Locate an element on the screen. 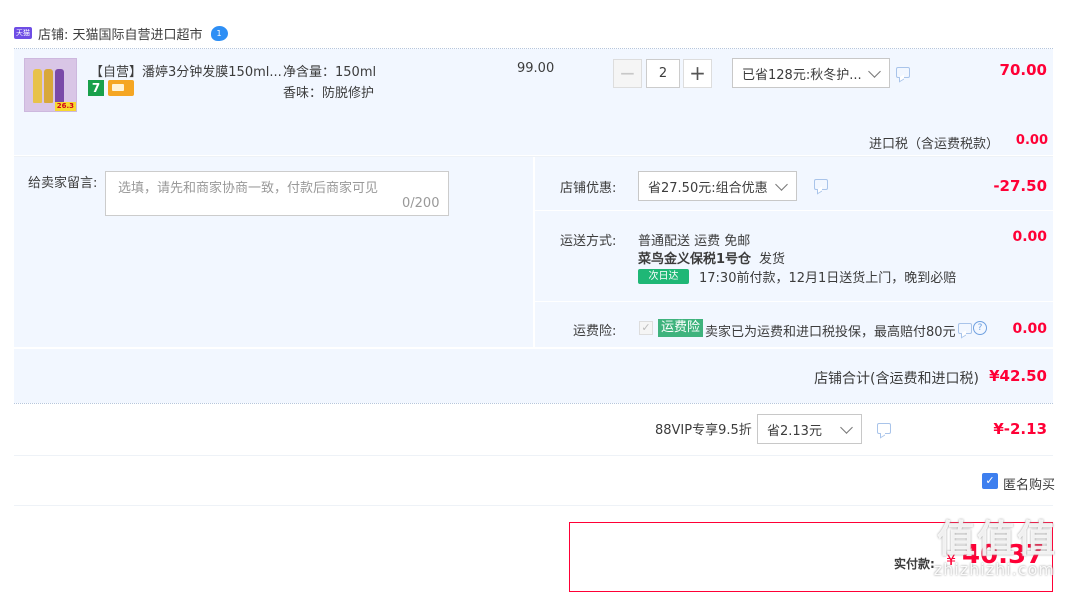 The height and width of the screenshot is (592, 1067). shop-discount-label: 店铺优惠: is located at coordinates (588, 188).